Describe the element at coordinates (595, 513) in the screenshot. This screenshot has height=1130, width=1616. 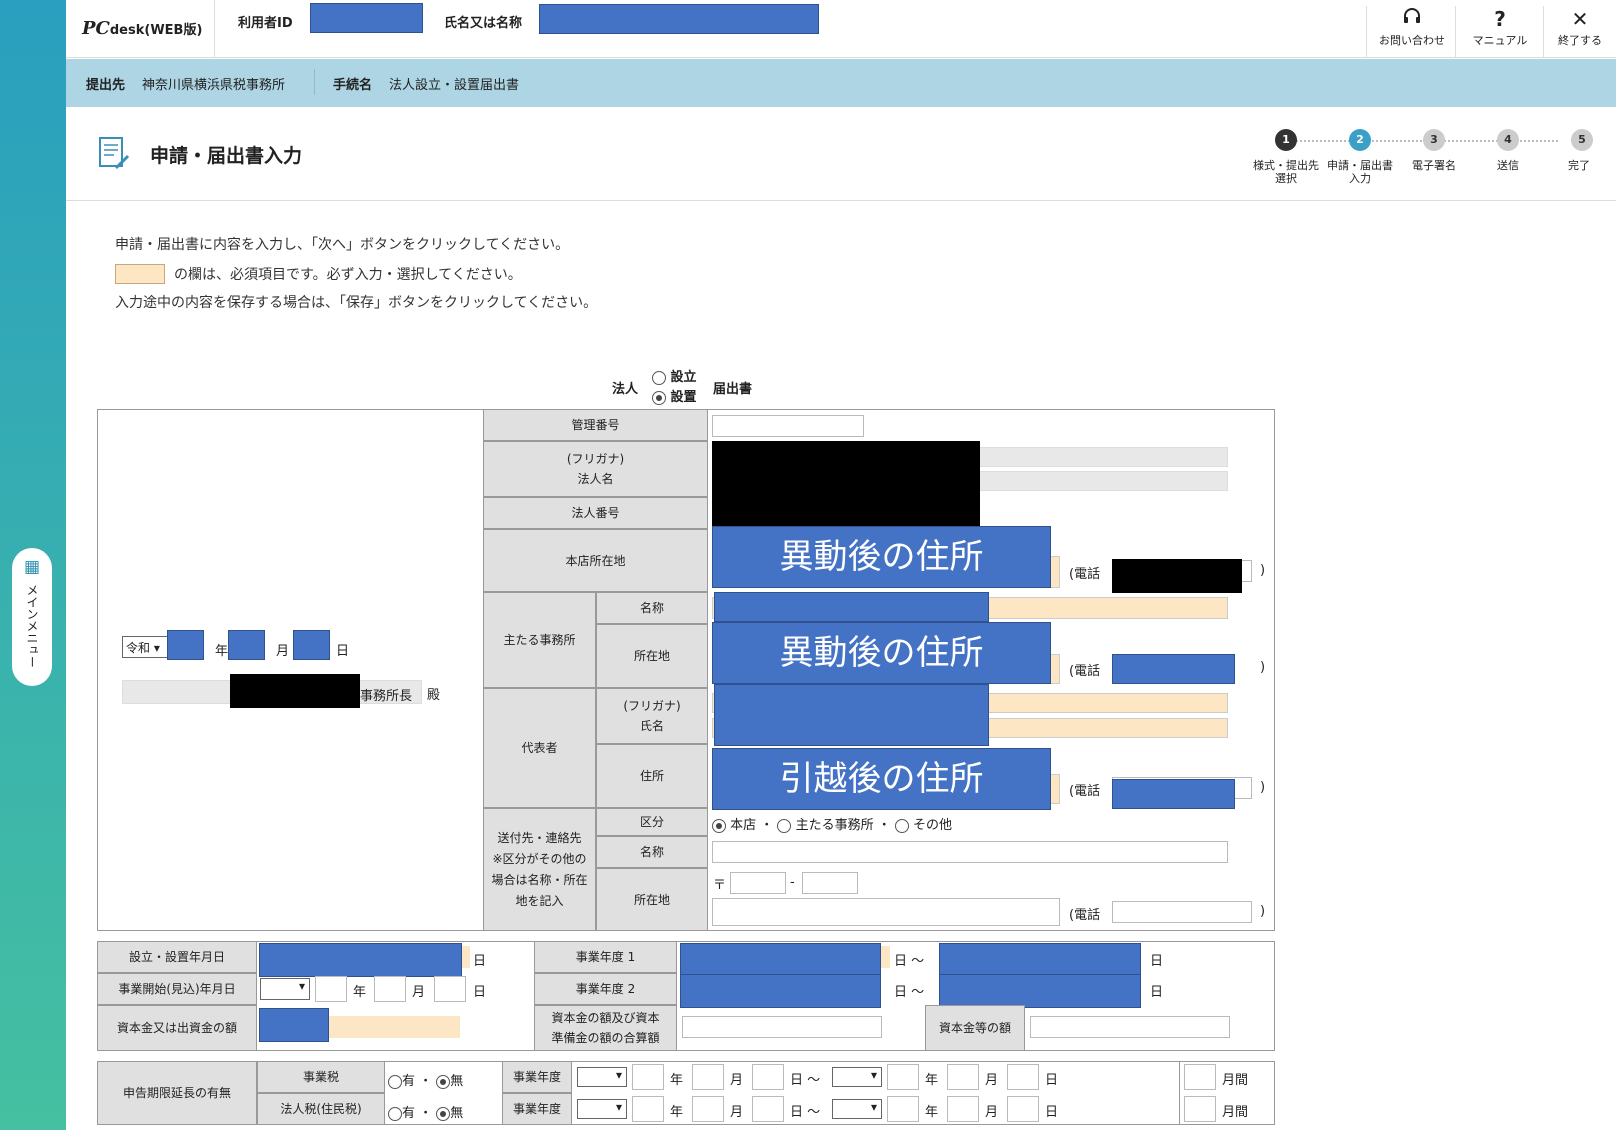
I see `label-houjin-no: 法人番号` at that location.